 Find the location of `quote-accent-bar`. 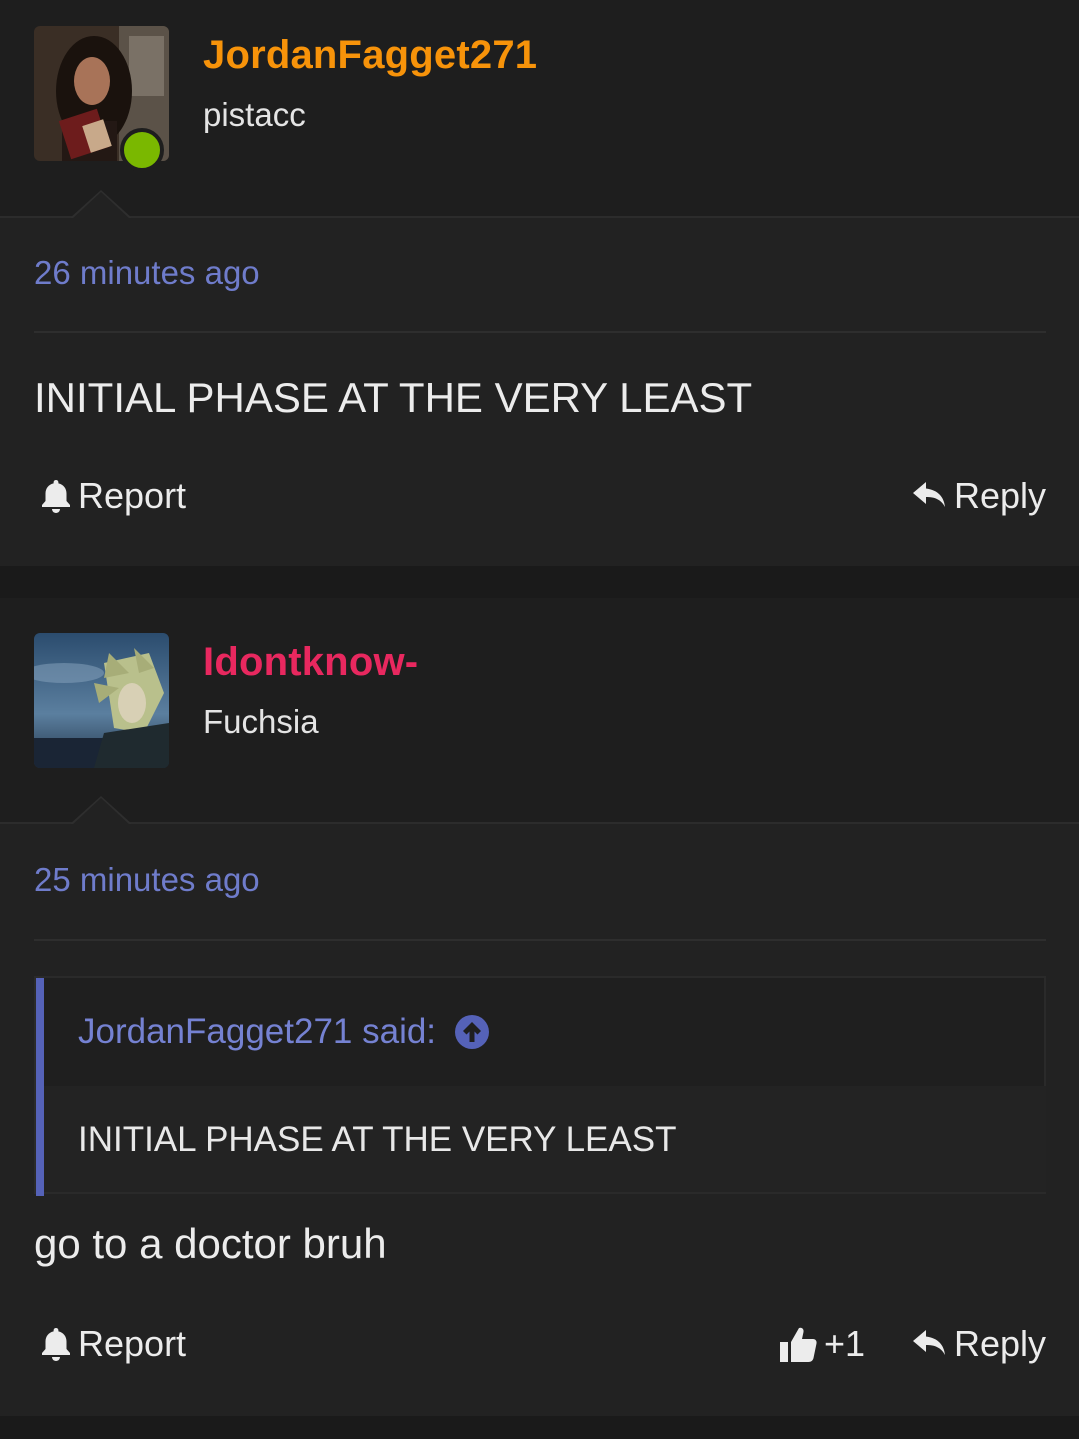

quote-accent-bar is located at coordinates (40, 1087).